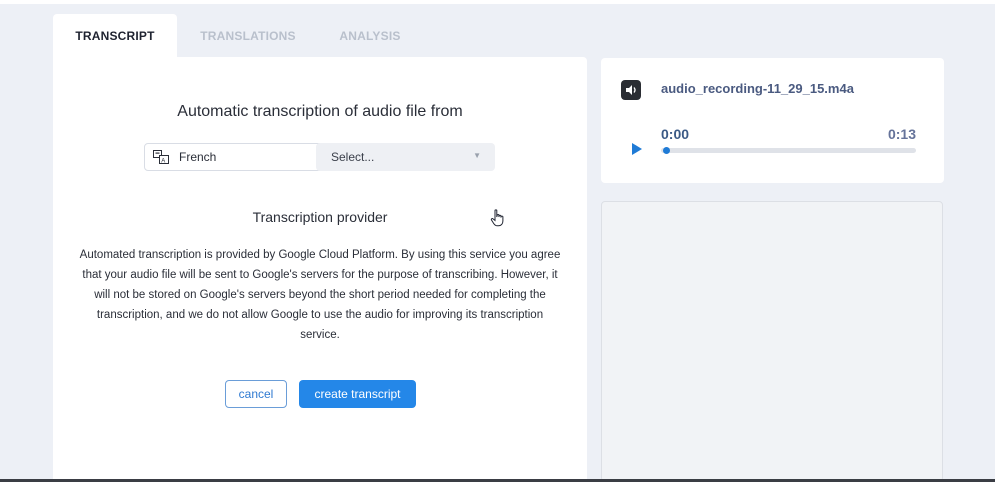  What do you see at coordinates (370, 36) in the screenshot?
I see `tab-analysis: ANALYSIS` at bounding box center [370, 36].